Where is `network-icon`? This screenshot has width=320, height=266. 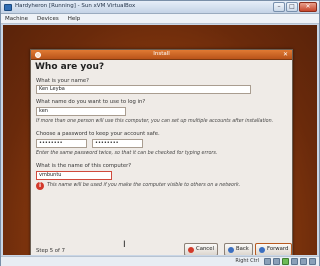 network-icon is located at coordinates (285, 261).